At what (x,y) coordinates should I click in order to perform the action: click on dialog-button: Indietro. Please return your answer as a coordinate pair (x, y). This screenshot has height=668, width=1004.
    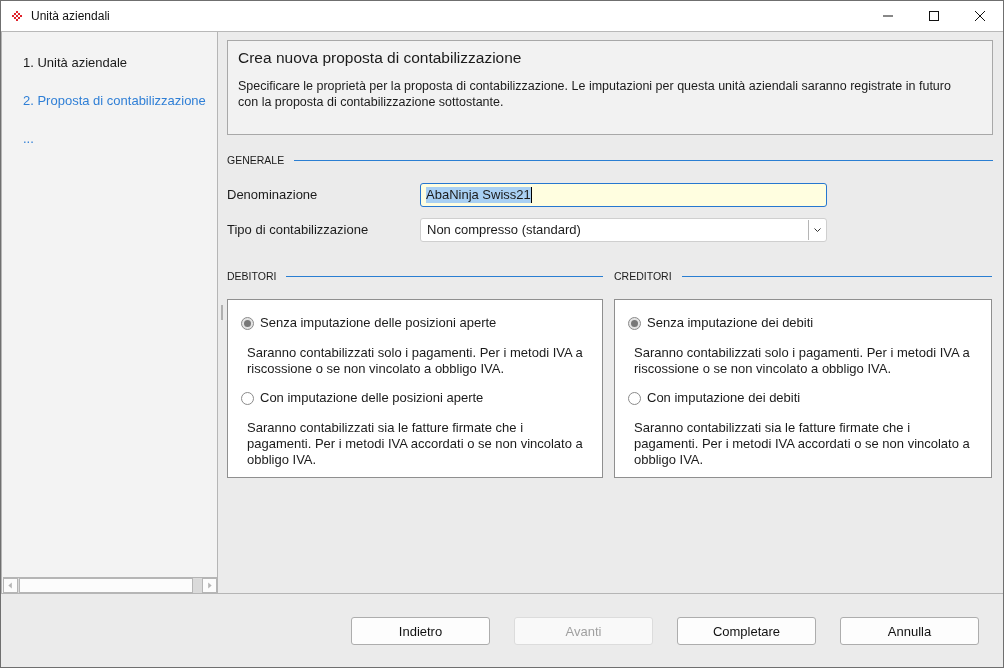
    Looking at the image, I should click on (420, 631).